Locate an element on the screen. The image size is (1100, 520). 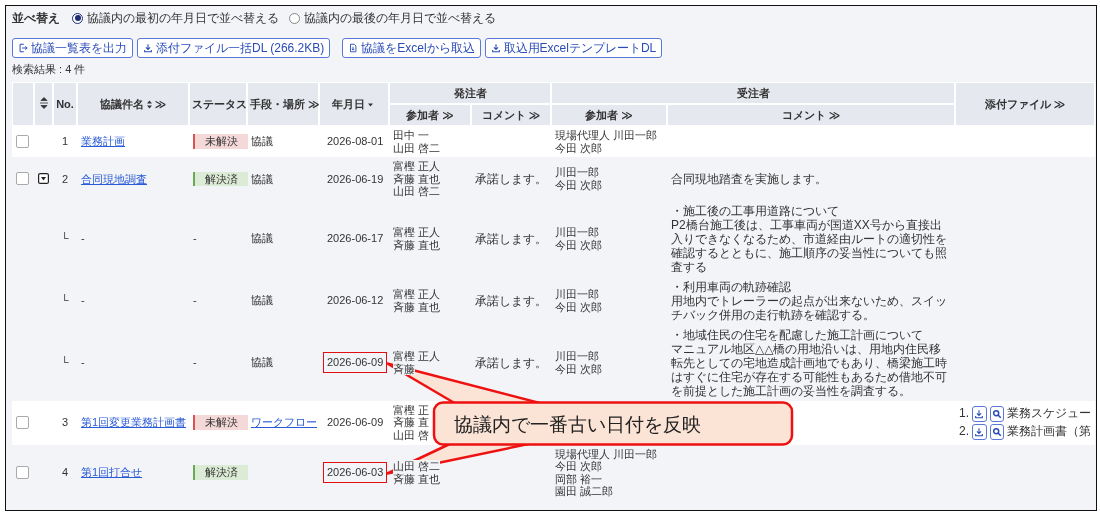
column-header: No. is located at coordinates (65, 104).